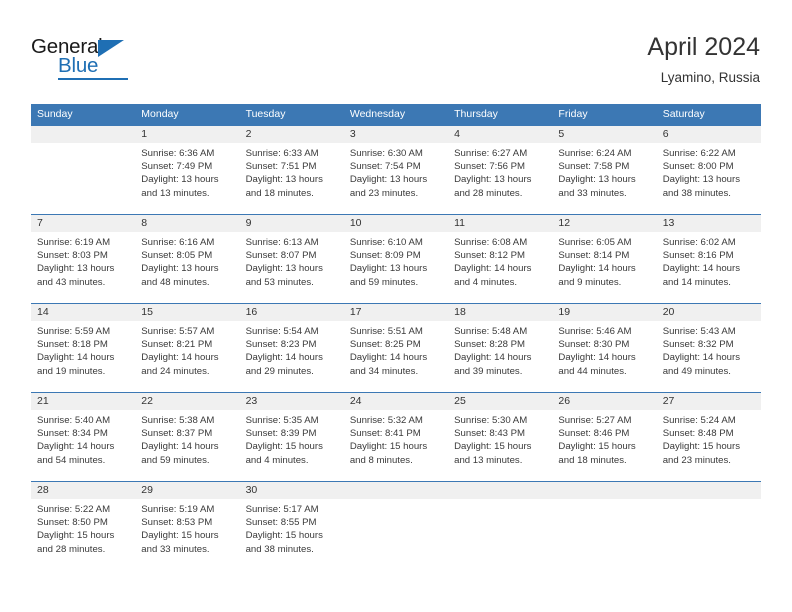  Describe the element at coordinates (187, 134) in the screenshot. I see `day-number-1: 1` at that location.